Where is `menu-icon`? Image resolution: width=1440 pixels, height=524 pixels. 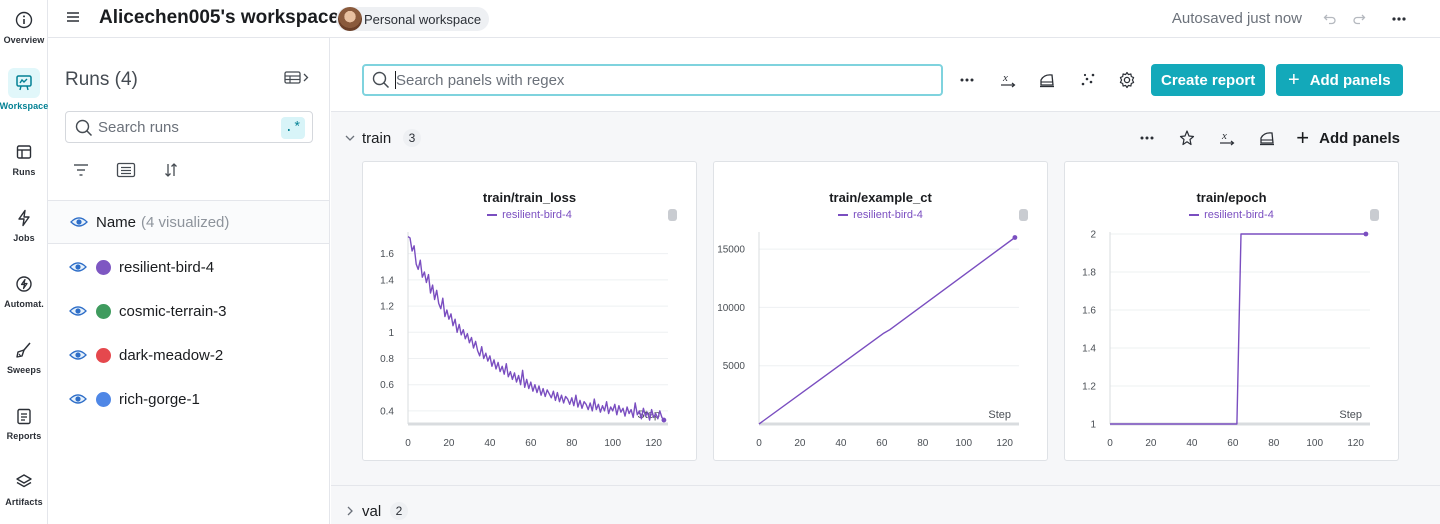
menu-icon is located at coordinates (73, 17).